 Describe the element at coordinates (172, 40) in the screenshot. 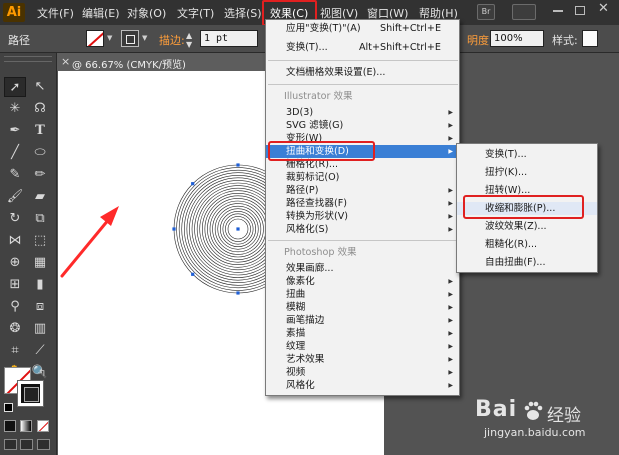

I see `stroke-weight-label: 描边:` at that location.